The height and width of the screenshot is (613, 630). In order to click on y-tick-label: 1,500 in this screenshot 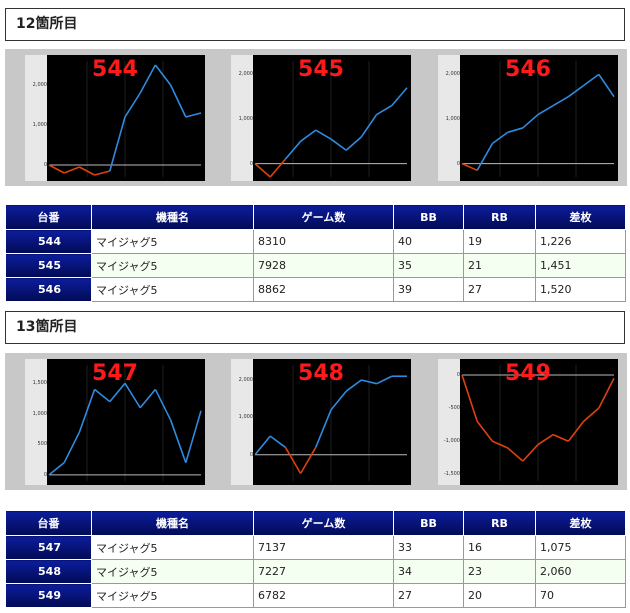, I will do `click(39, 383)`.